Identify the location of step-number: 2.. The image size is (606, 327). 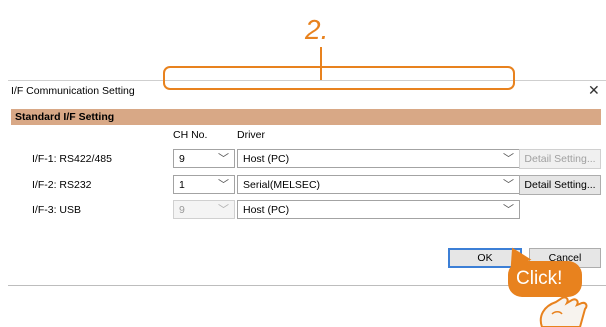
(317, 29).